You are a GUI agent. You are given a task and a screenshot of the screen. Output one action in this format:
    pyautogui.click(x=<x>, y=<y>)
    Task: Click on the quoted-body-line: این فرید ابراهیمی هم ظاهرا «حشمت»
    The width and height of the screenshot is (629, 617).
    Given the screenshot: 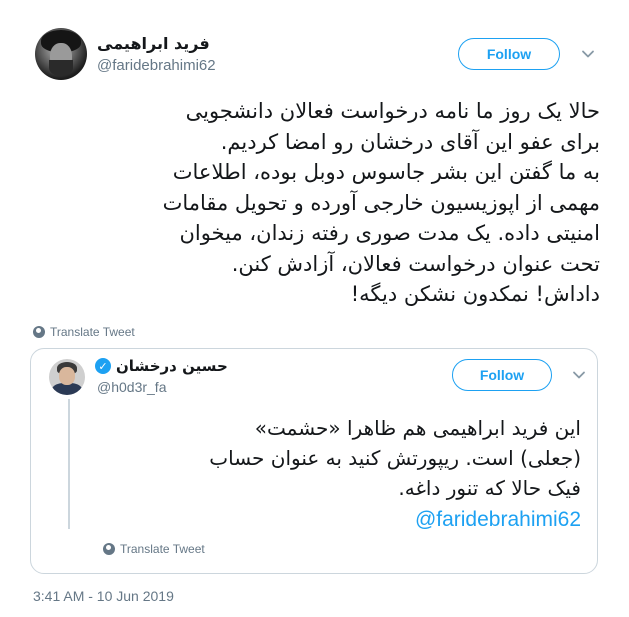 What is the action you would take?
    pyautogui.click(x=417, y=428)
    